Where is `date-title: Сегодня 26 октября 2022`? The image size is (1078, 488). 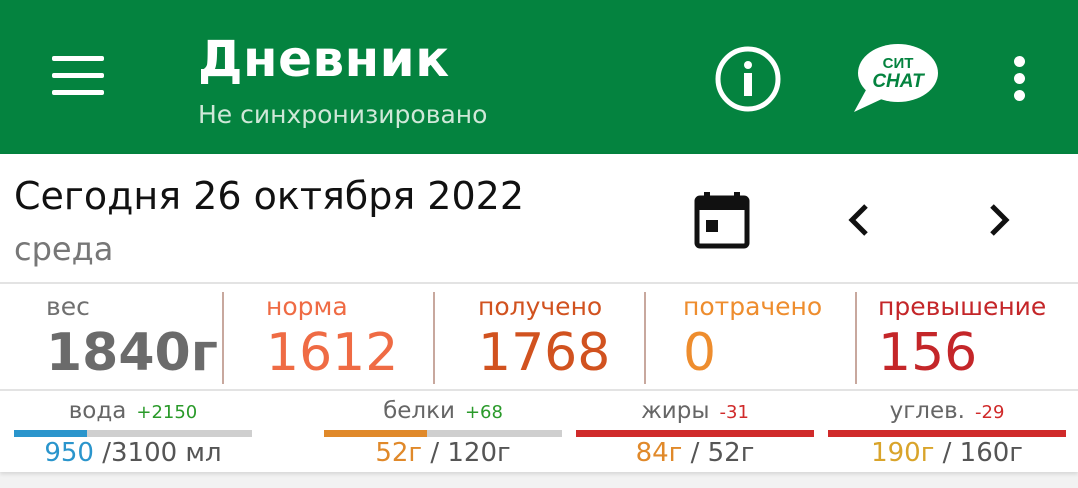 date-title: Сегодня 26 октября 2022 is located at coordinates (269, 196).